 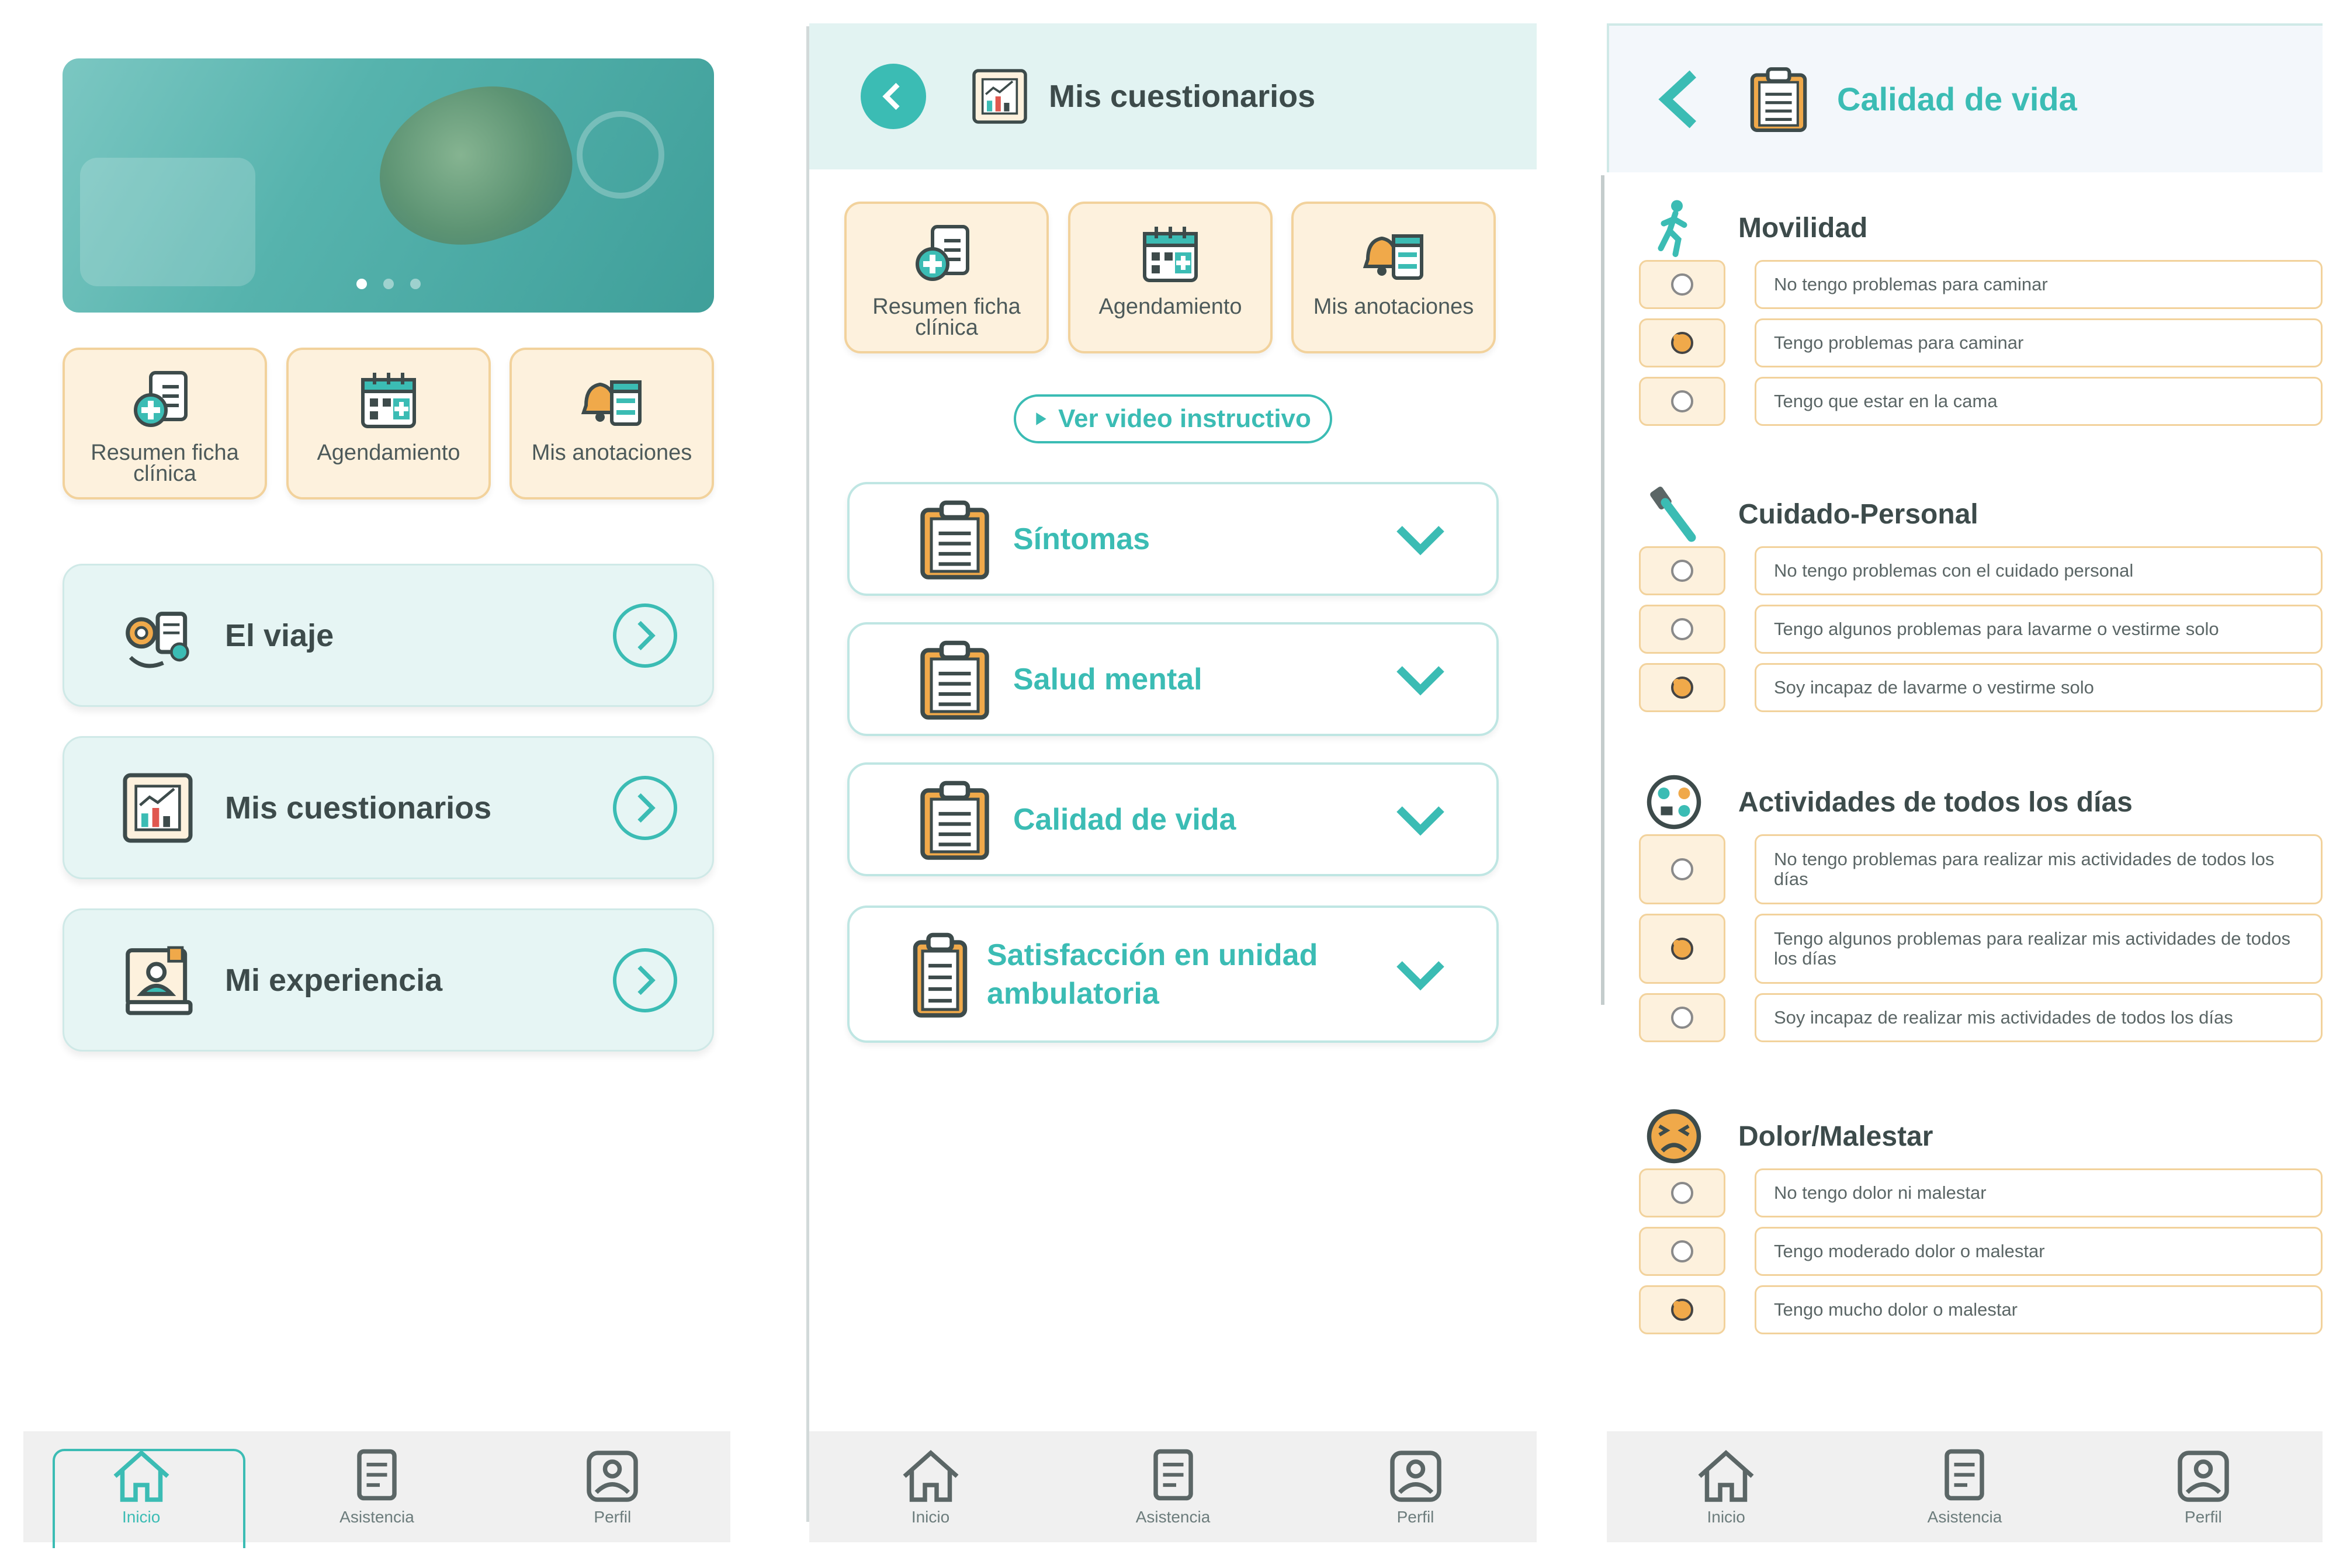 What do you see at coordinates (388, 807) in the screenshot?
I see `nav-card-mis-cuestionarios: Mis cuestionarios` at bounding box center [388, 807].